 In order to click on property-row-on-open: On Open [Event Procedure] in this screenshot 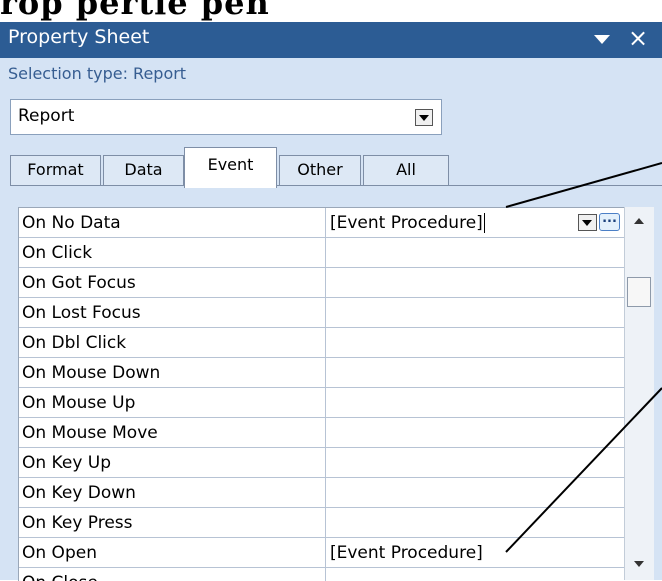, I will do `click(322, 553)`.